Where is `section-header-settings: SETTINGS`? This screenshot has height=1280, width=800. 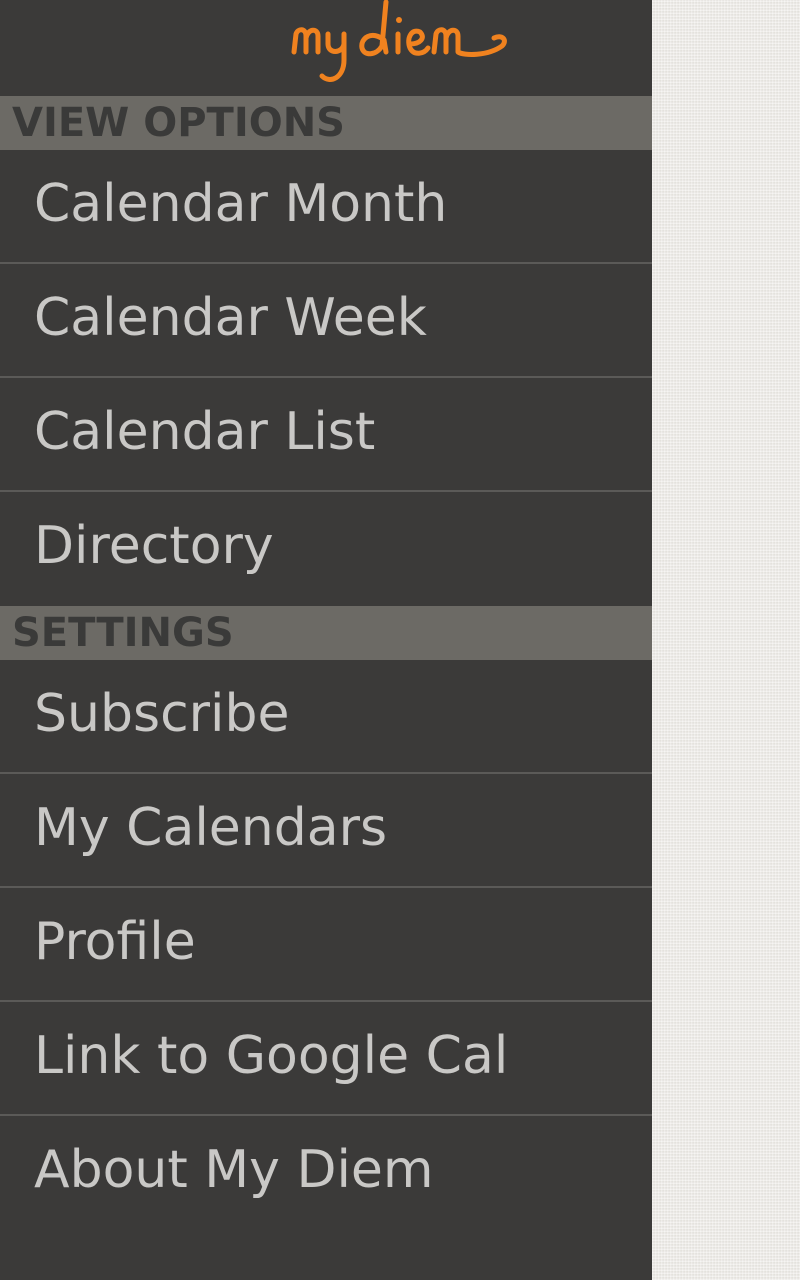
section-header-settings: SETTINGS is located at coordinates (326, 633).